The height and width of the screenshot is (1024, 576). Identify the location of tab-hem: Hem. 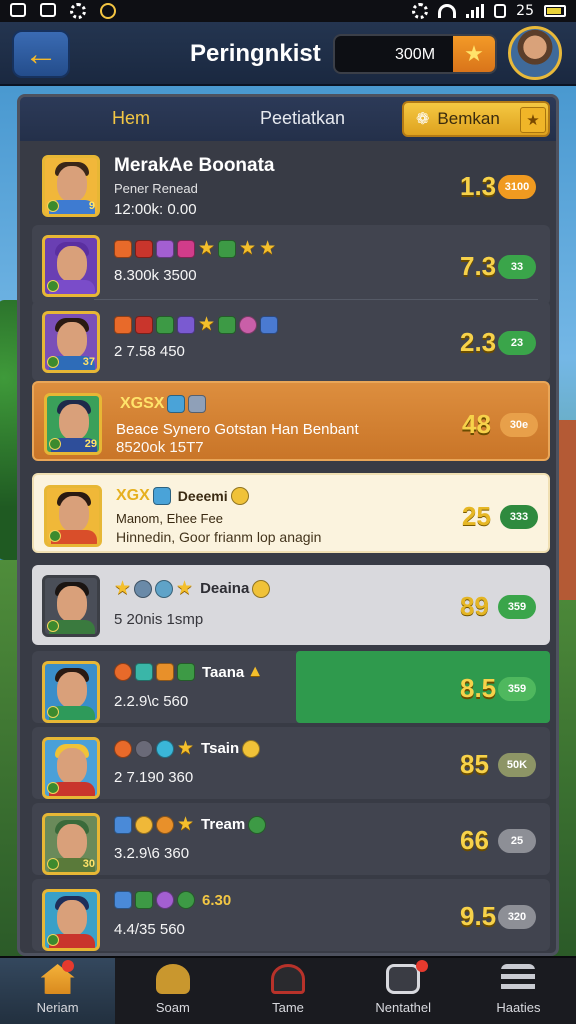
(131, 118).